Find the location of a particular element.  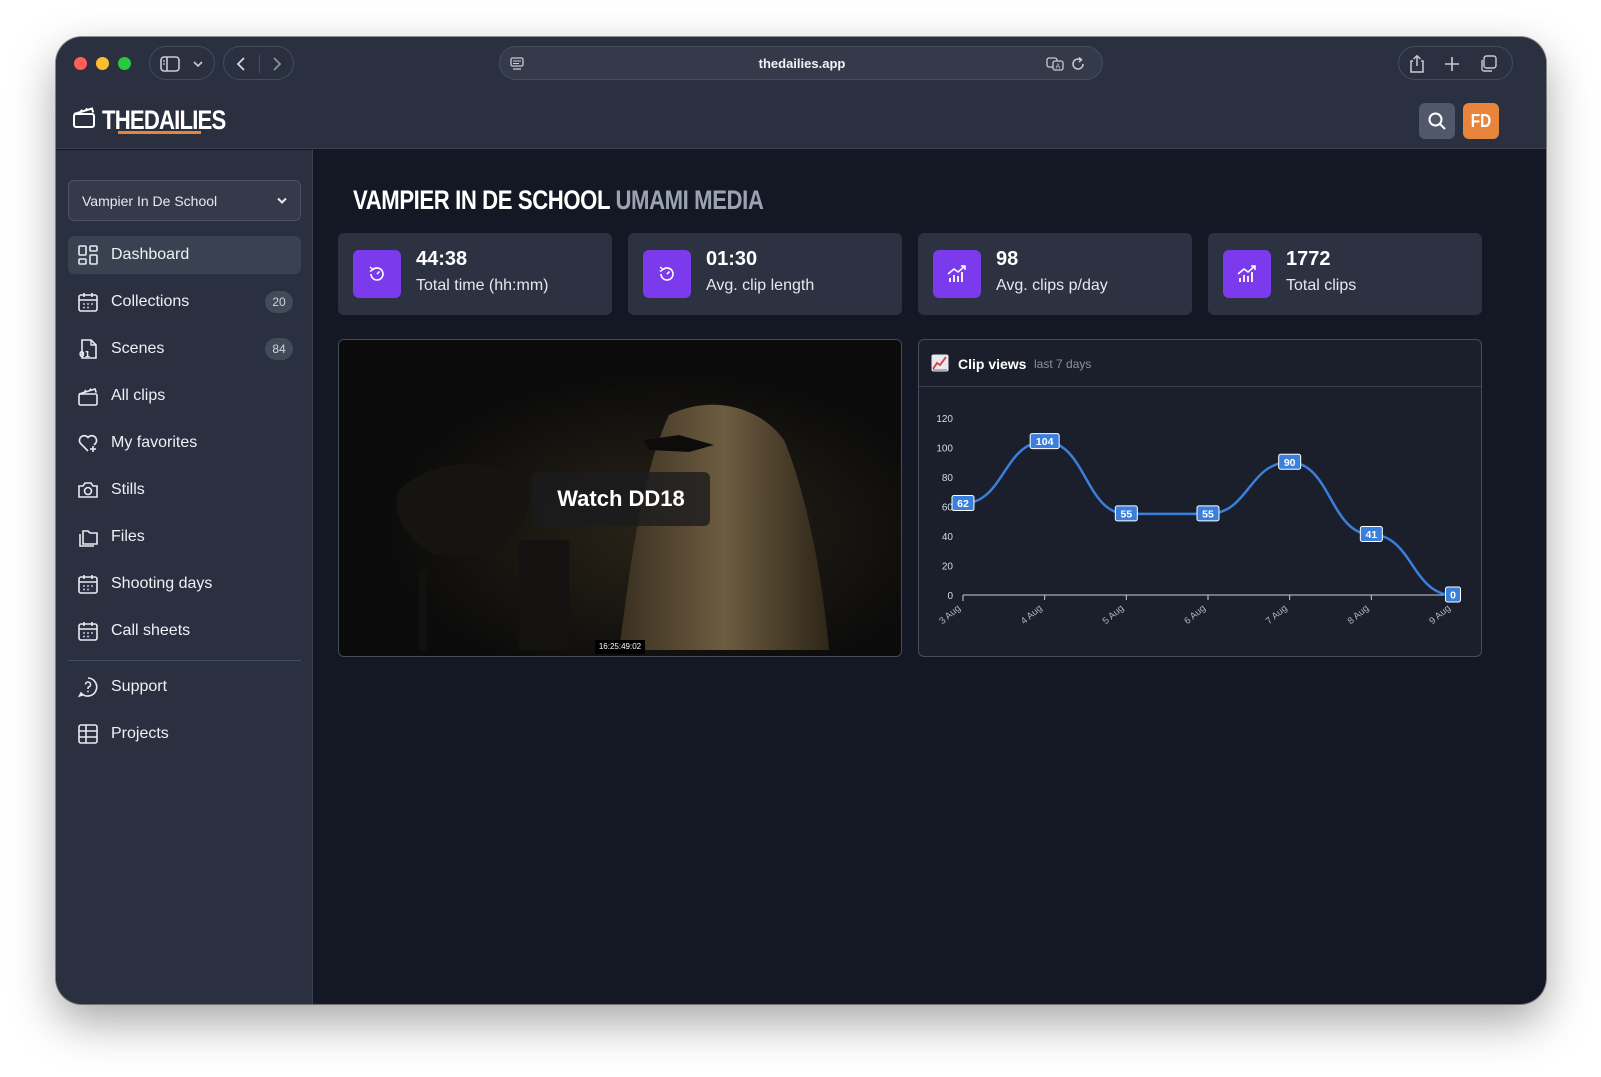

x-tick-label: 9 Aug is located at coordinates (1440, 615).